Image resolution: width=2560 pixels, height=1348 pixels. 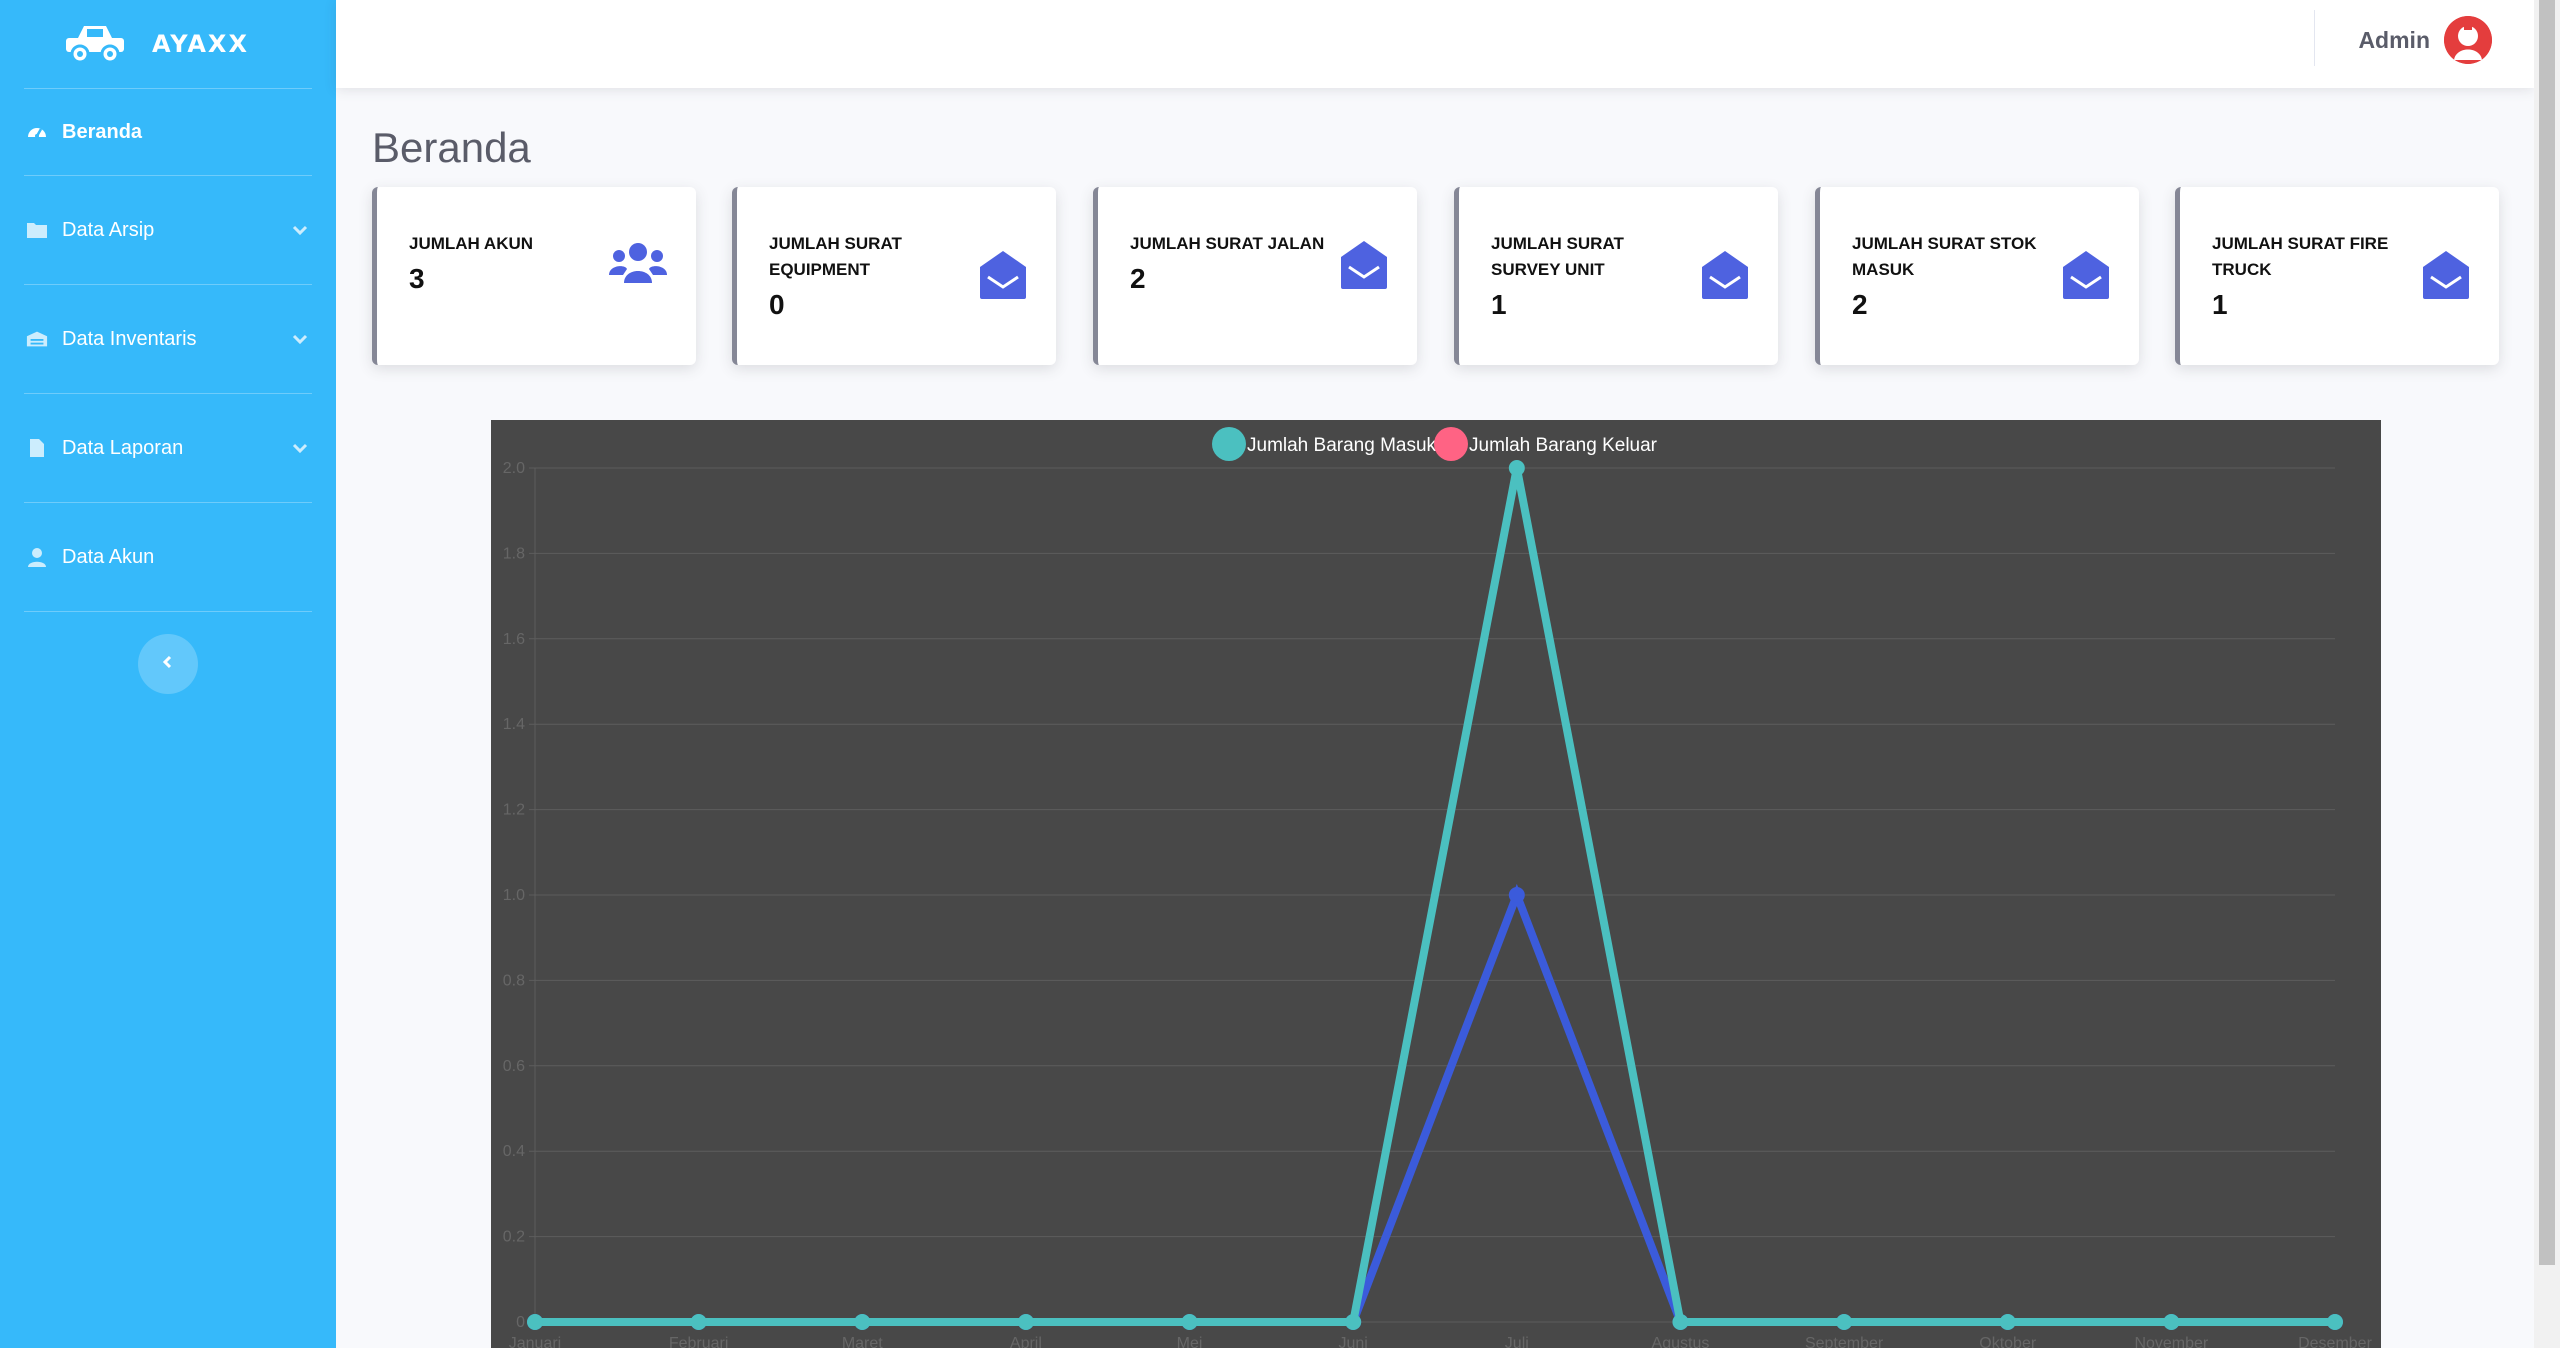 What do you see at coordinates (1944, 256) in the screenshot?
I see `card-label: JUMLAH SURAT STOK MASUK` at bounding box center [1944, 256].